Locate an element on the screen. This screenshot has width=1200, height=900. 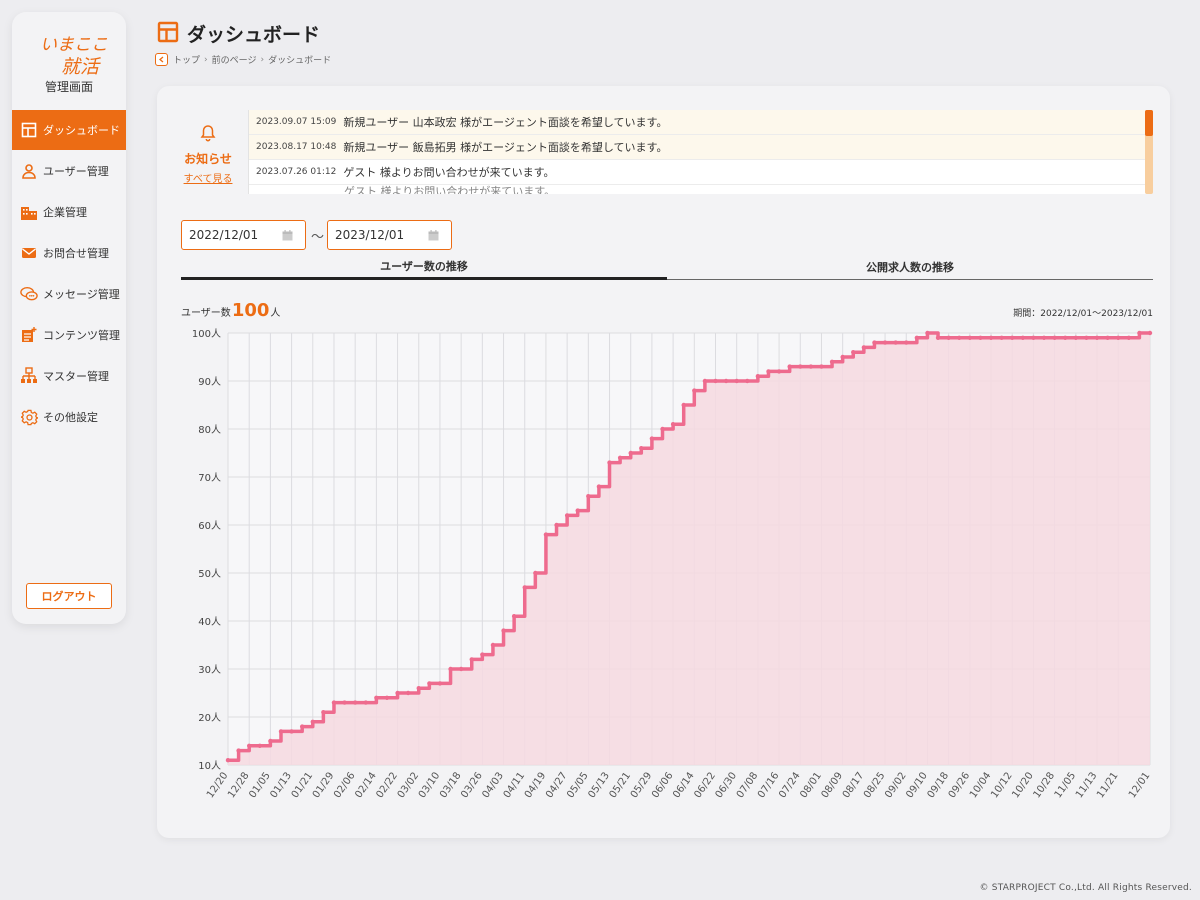
x-tick-label: 05/29 is located at coordinates (642, 785).